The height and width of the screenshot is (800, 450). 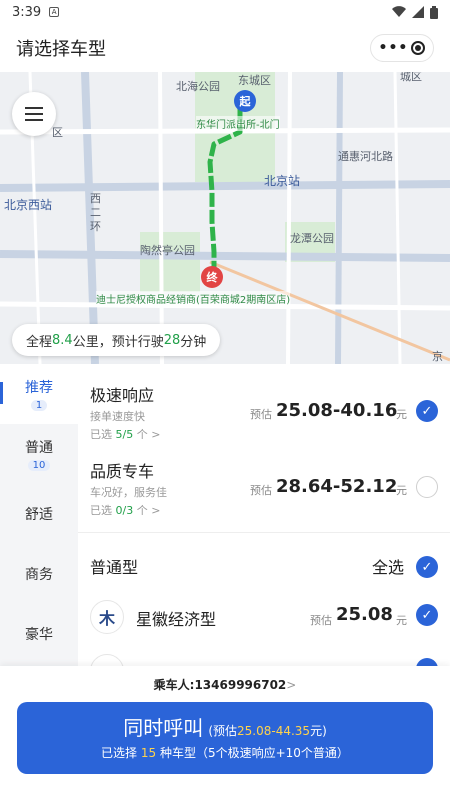 I want to click on tab-normal: 普通 10, so click(x=39, y=454).